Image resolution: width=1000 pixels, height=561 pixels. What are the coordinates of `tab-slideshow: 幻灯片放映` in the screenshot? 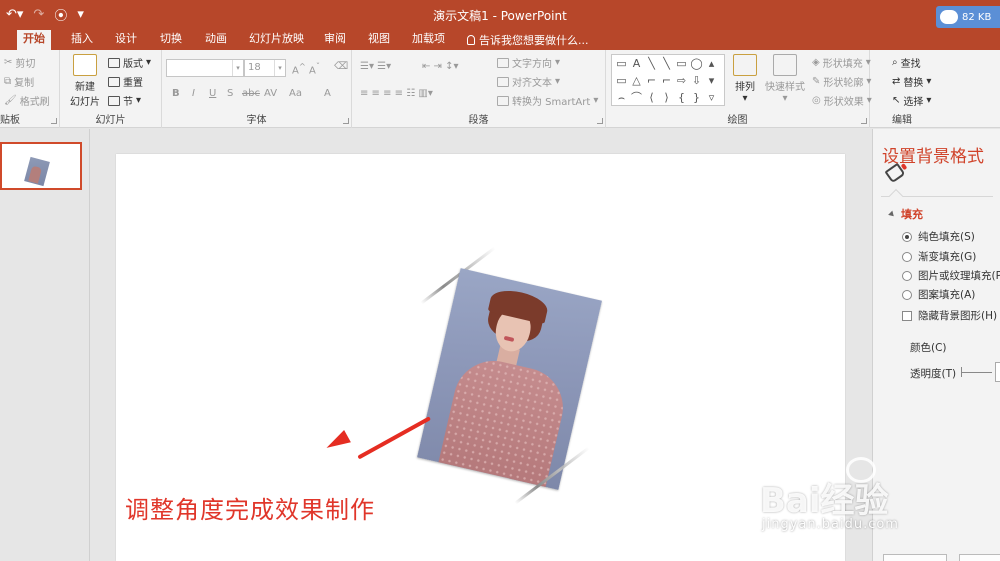 It's located at (276, 40).